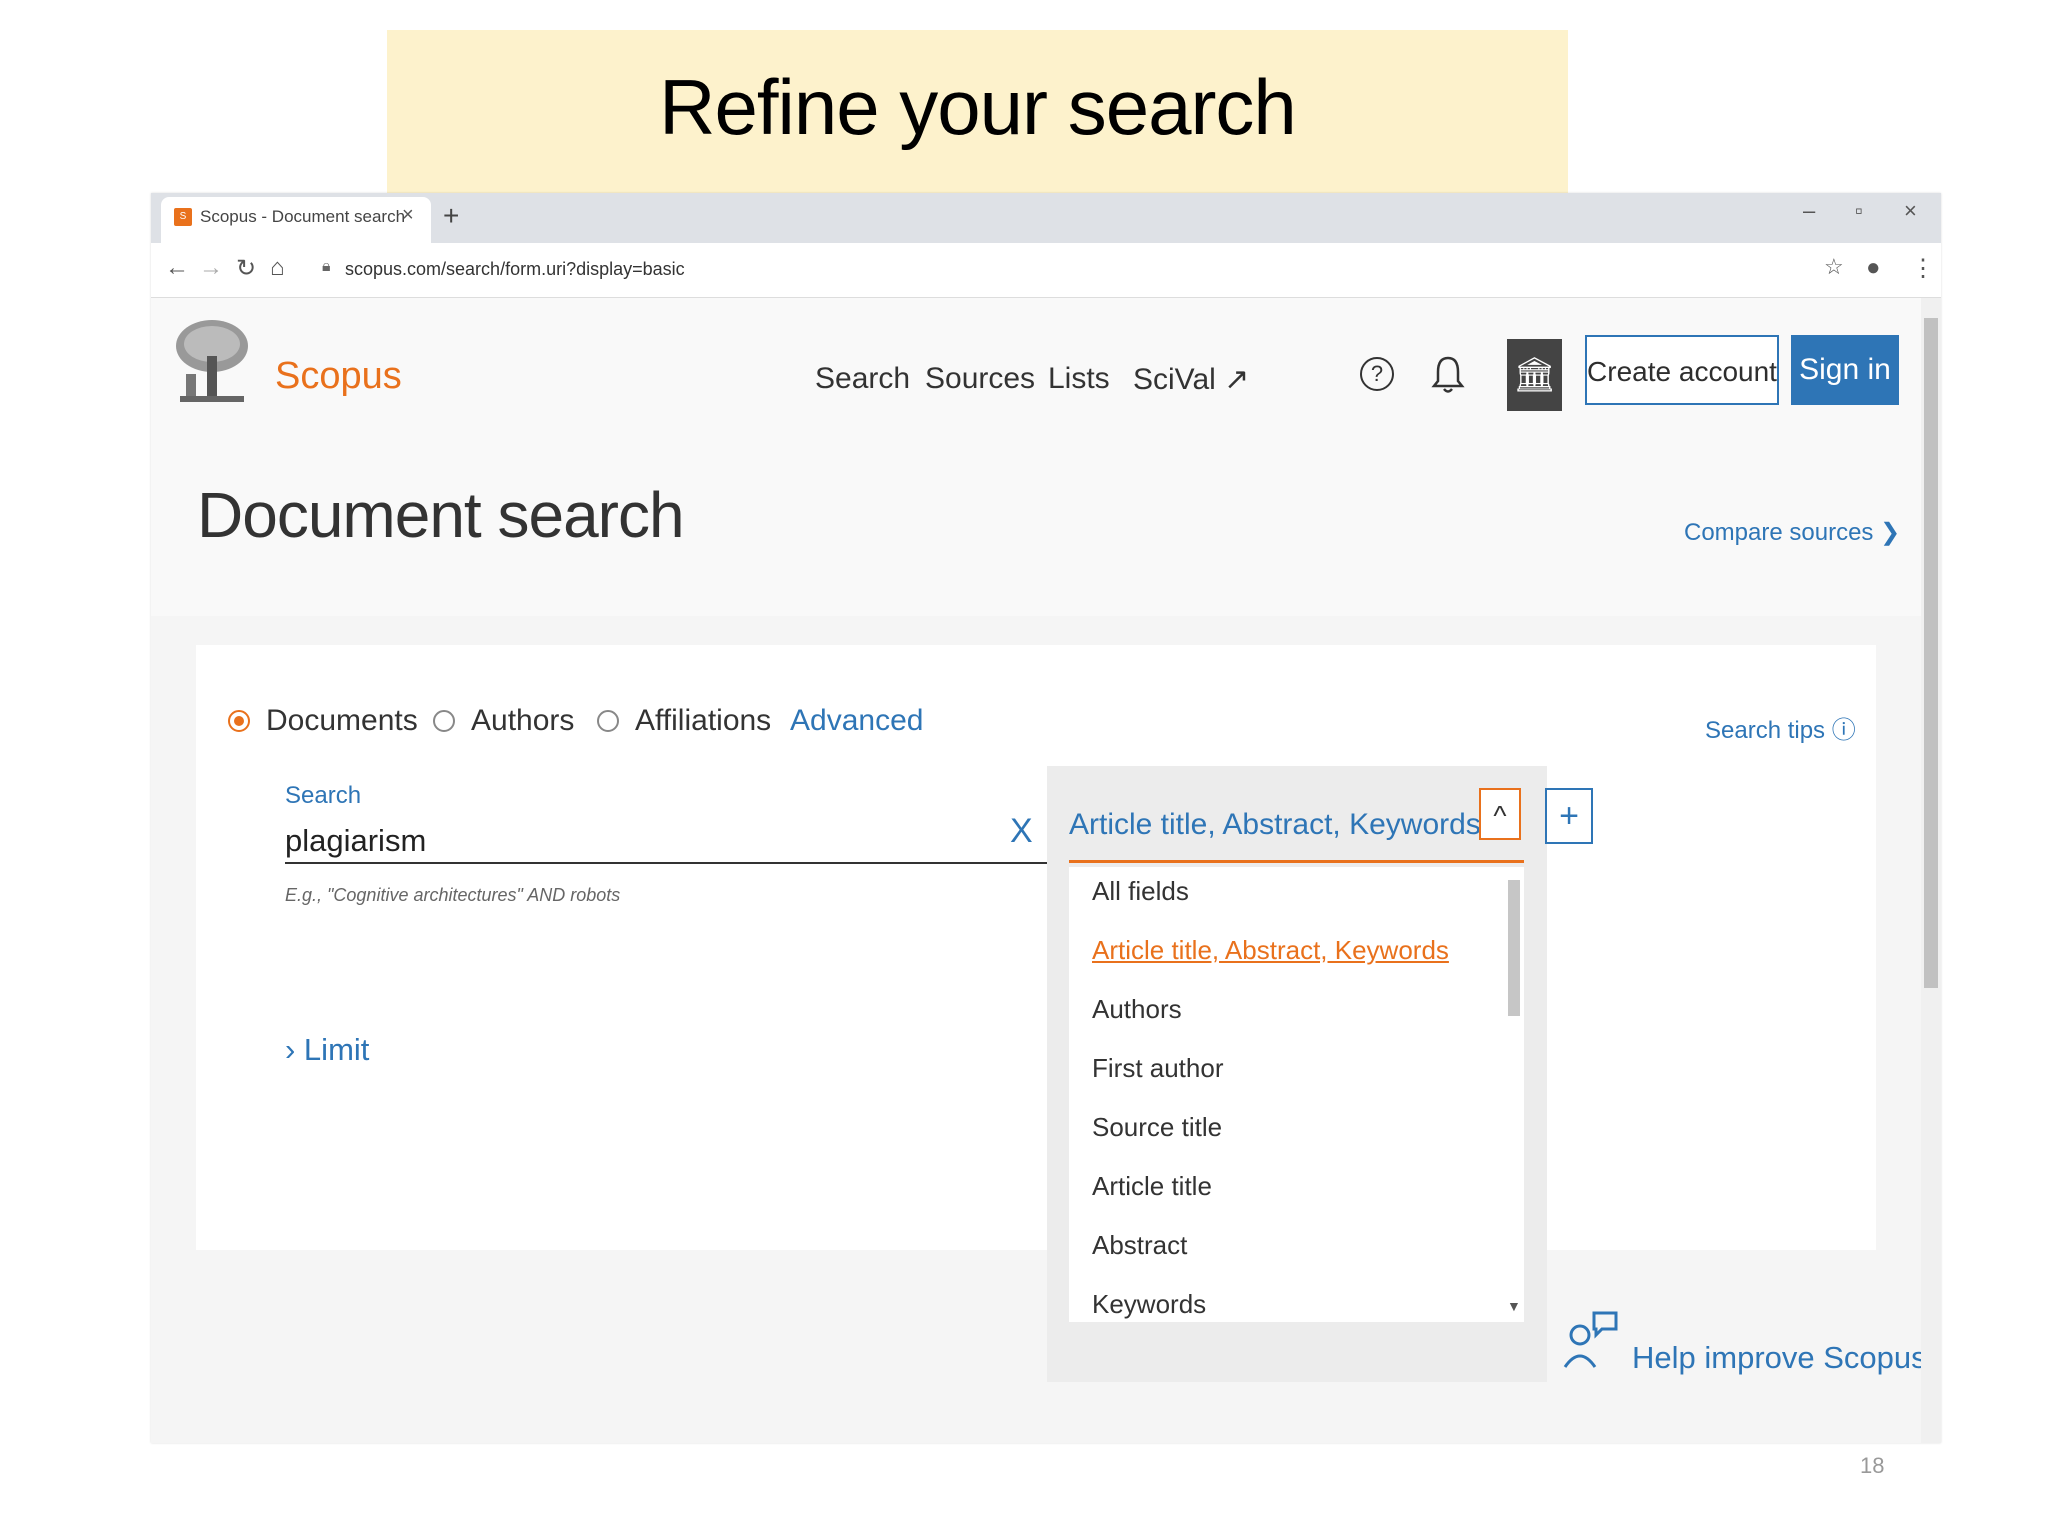  I want to click on chevron-up-icon: ^, so click(1500, 814).